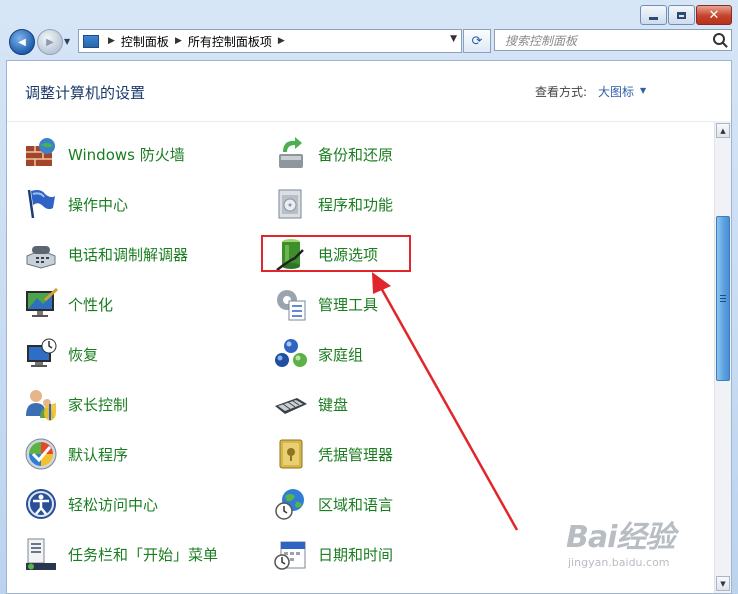 This screenshot has width=738, height=594. What do you see at coordinates (619, 562) in the screenshot?
I see `watermark-url: jingyan.baidu.com` at bounding box center [619, 562].